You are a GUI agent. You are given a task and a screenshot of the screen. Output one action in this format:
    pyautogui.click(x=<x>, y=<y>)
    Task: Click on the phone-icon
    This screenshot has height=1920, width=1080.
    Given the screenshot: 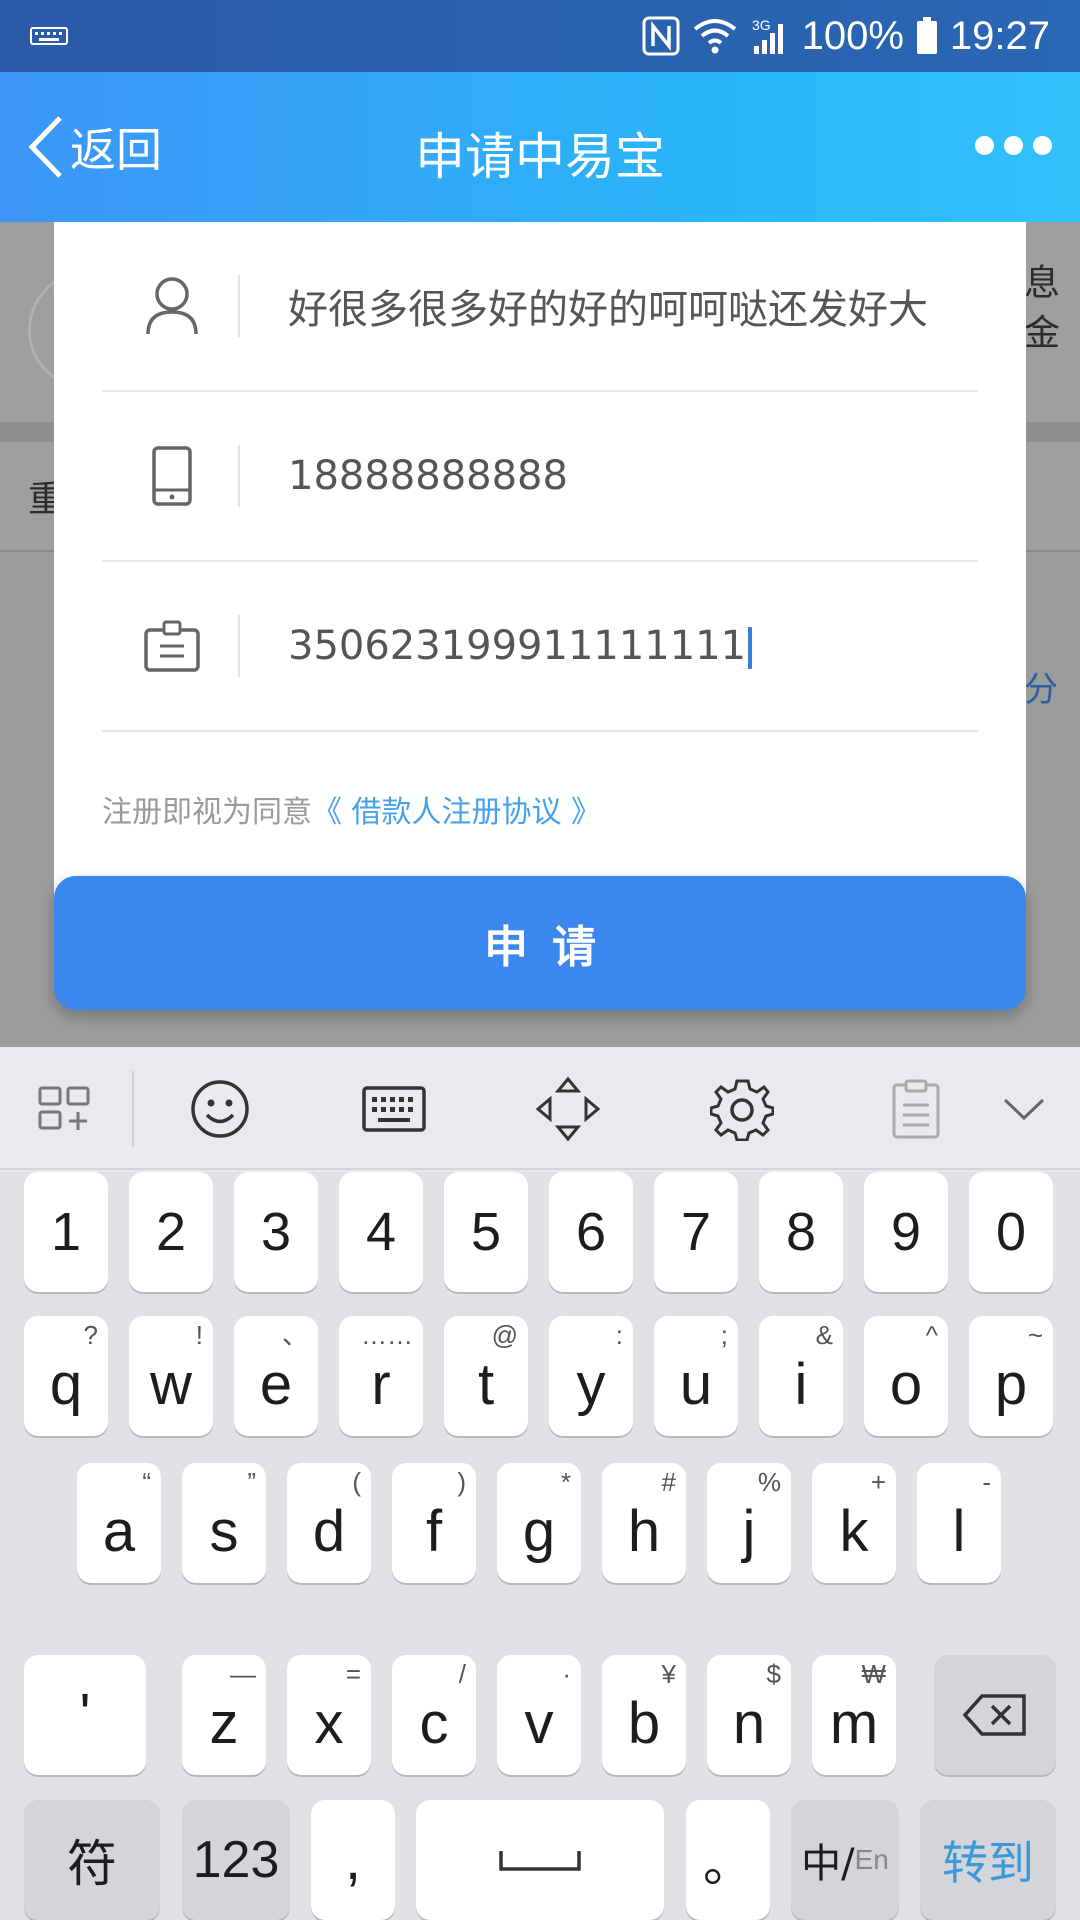 What is the action you would take?
    pyautogui.click(x=172, y=476)
    